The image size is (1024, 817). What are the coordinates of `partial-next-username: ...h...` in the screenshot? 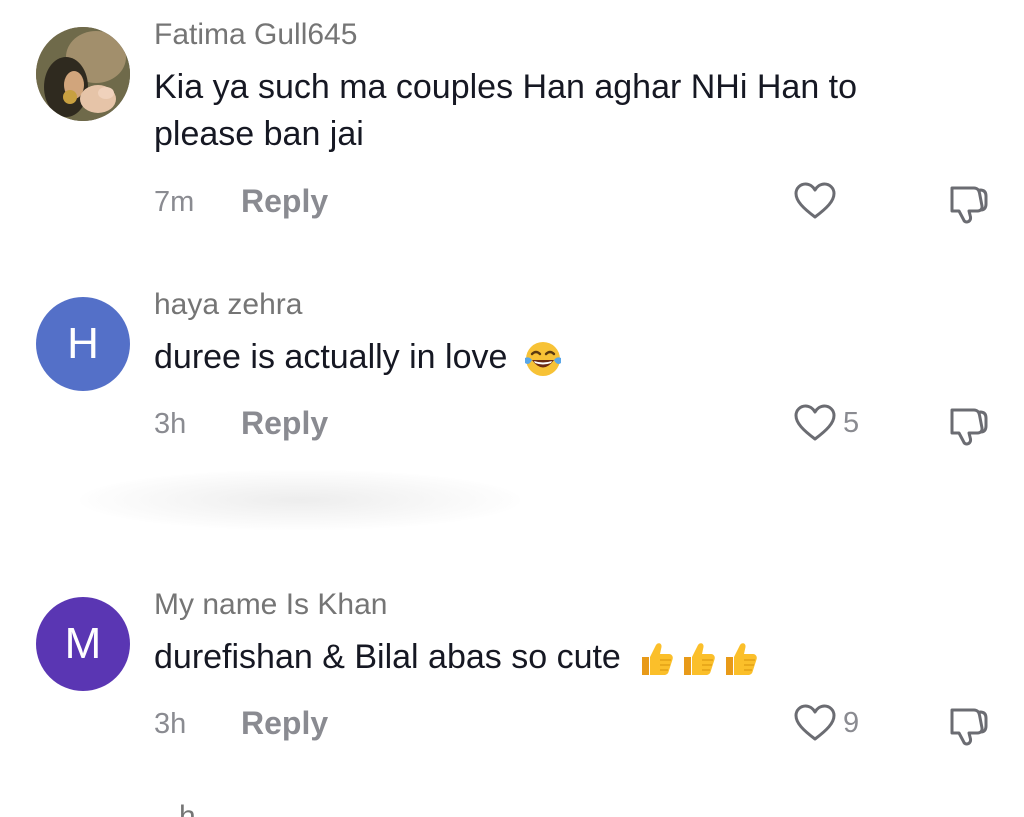 It's located at (187, 808).